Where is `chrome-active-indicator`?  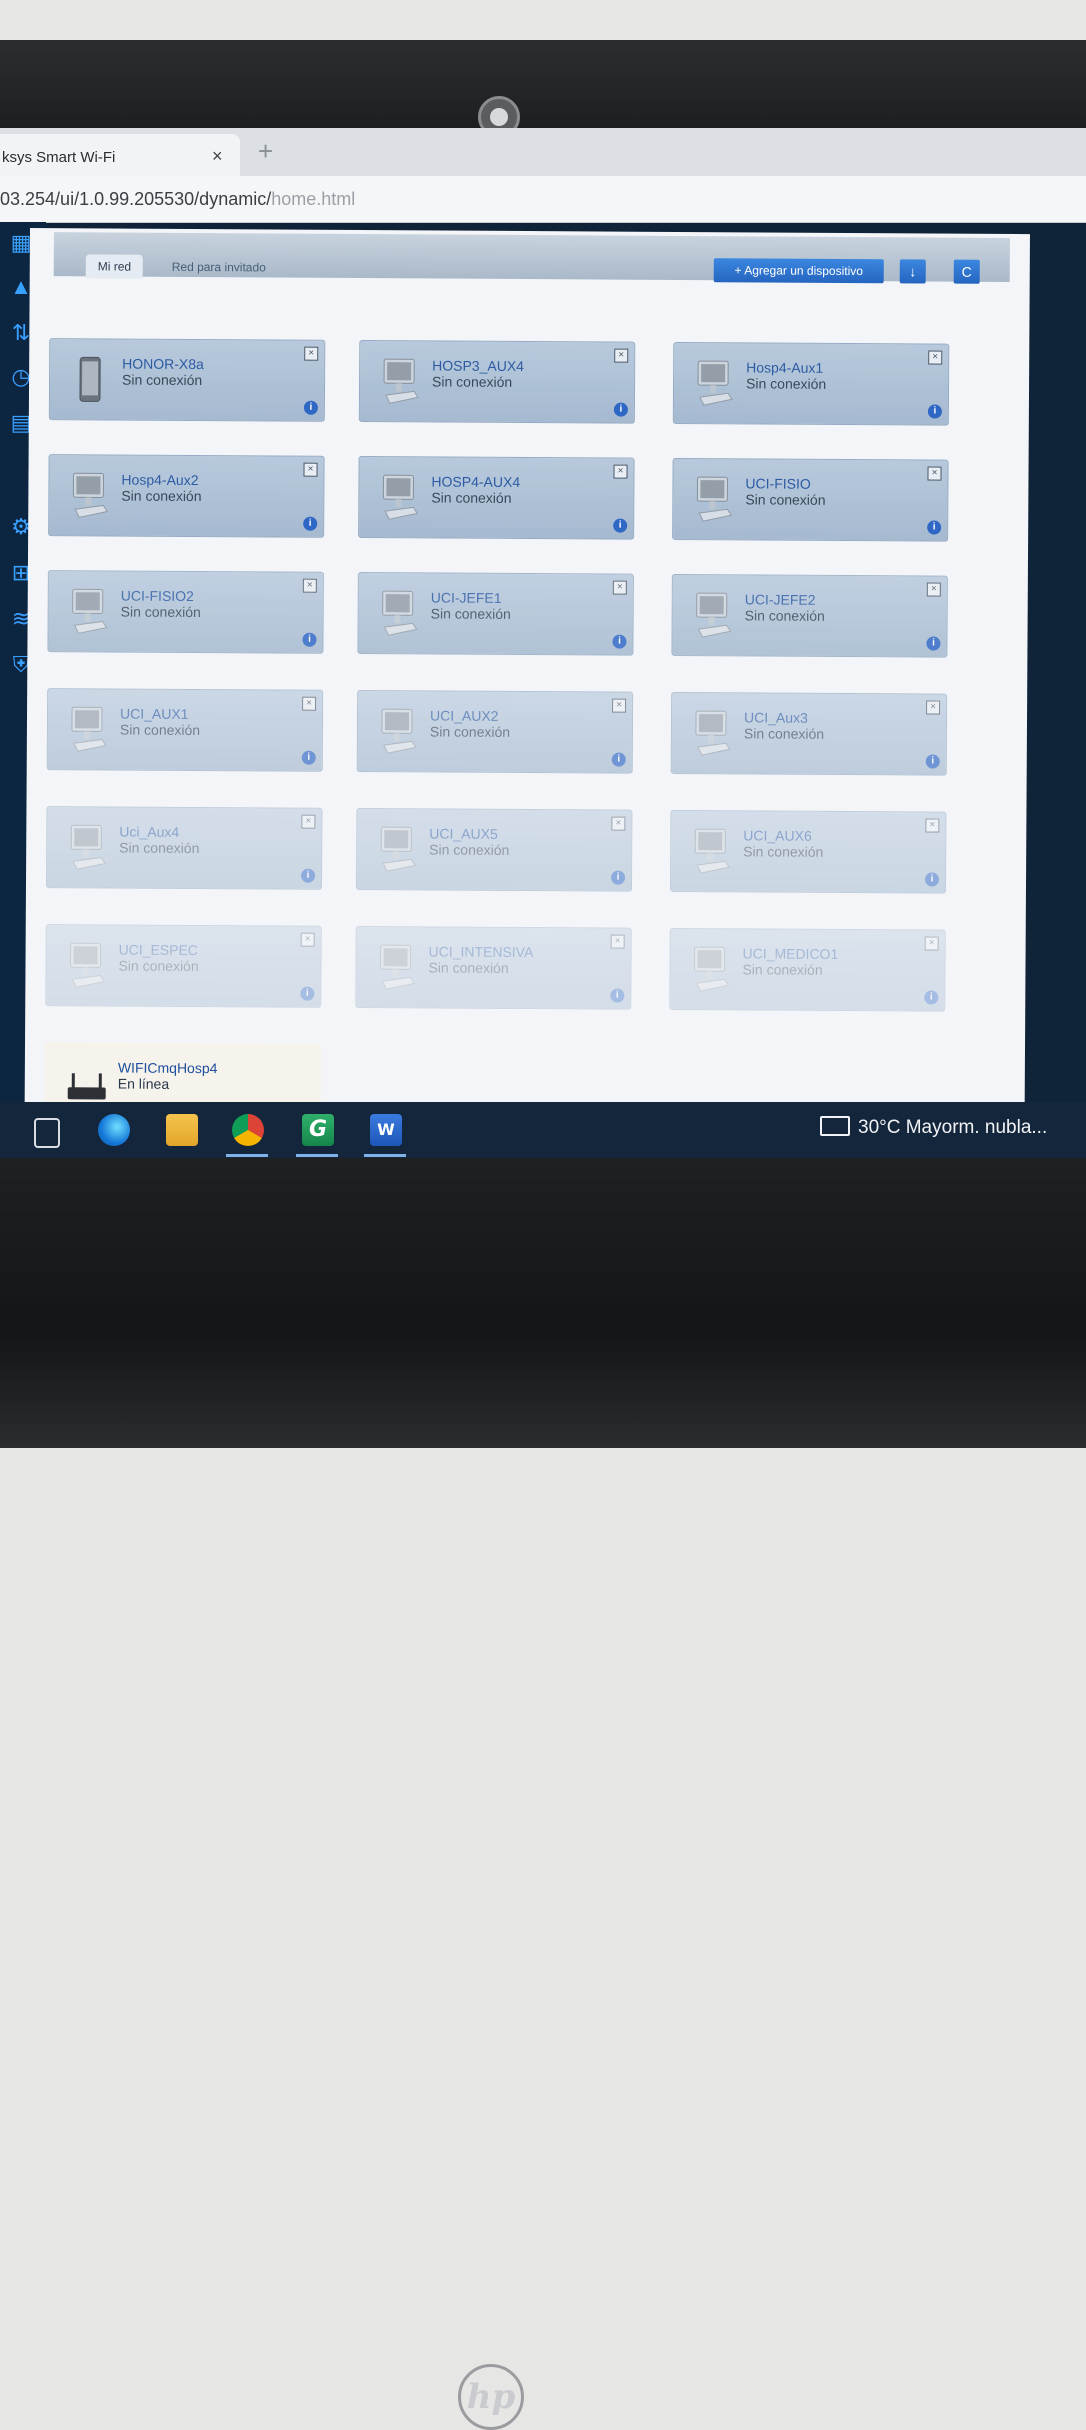 chrome-active-indicator is located at coordinates (247, 1155).